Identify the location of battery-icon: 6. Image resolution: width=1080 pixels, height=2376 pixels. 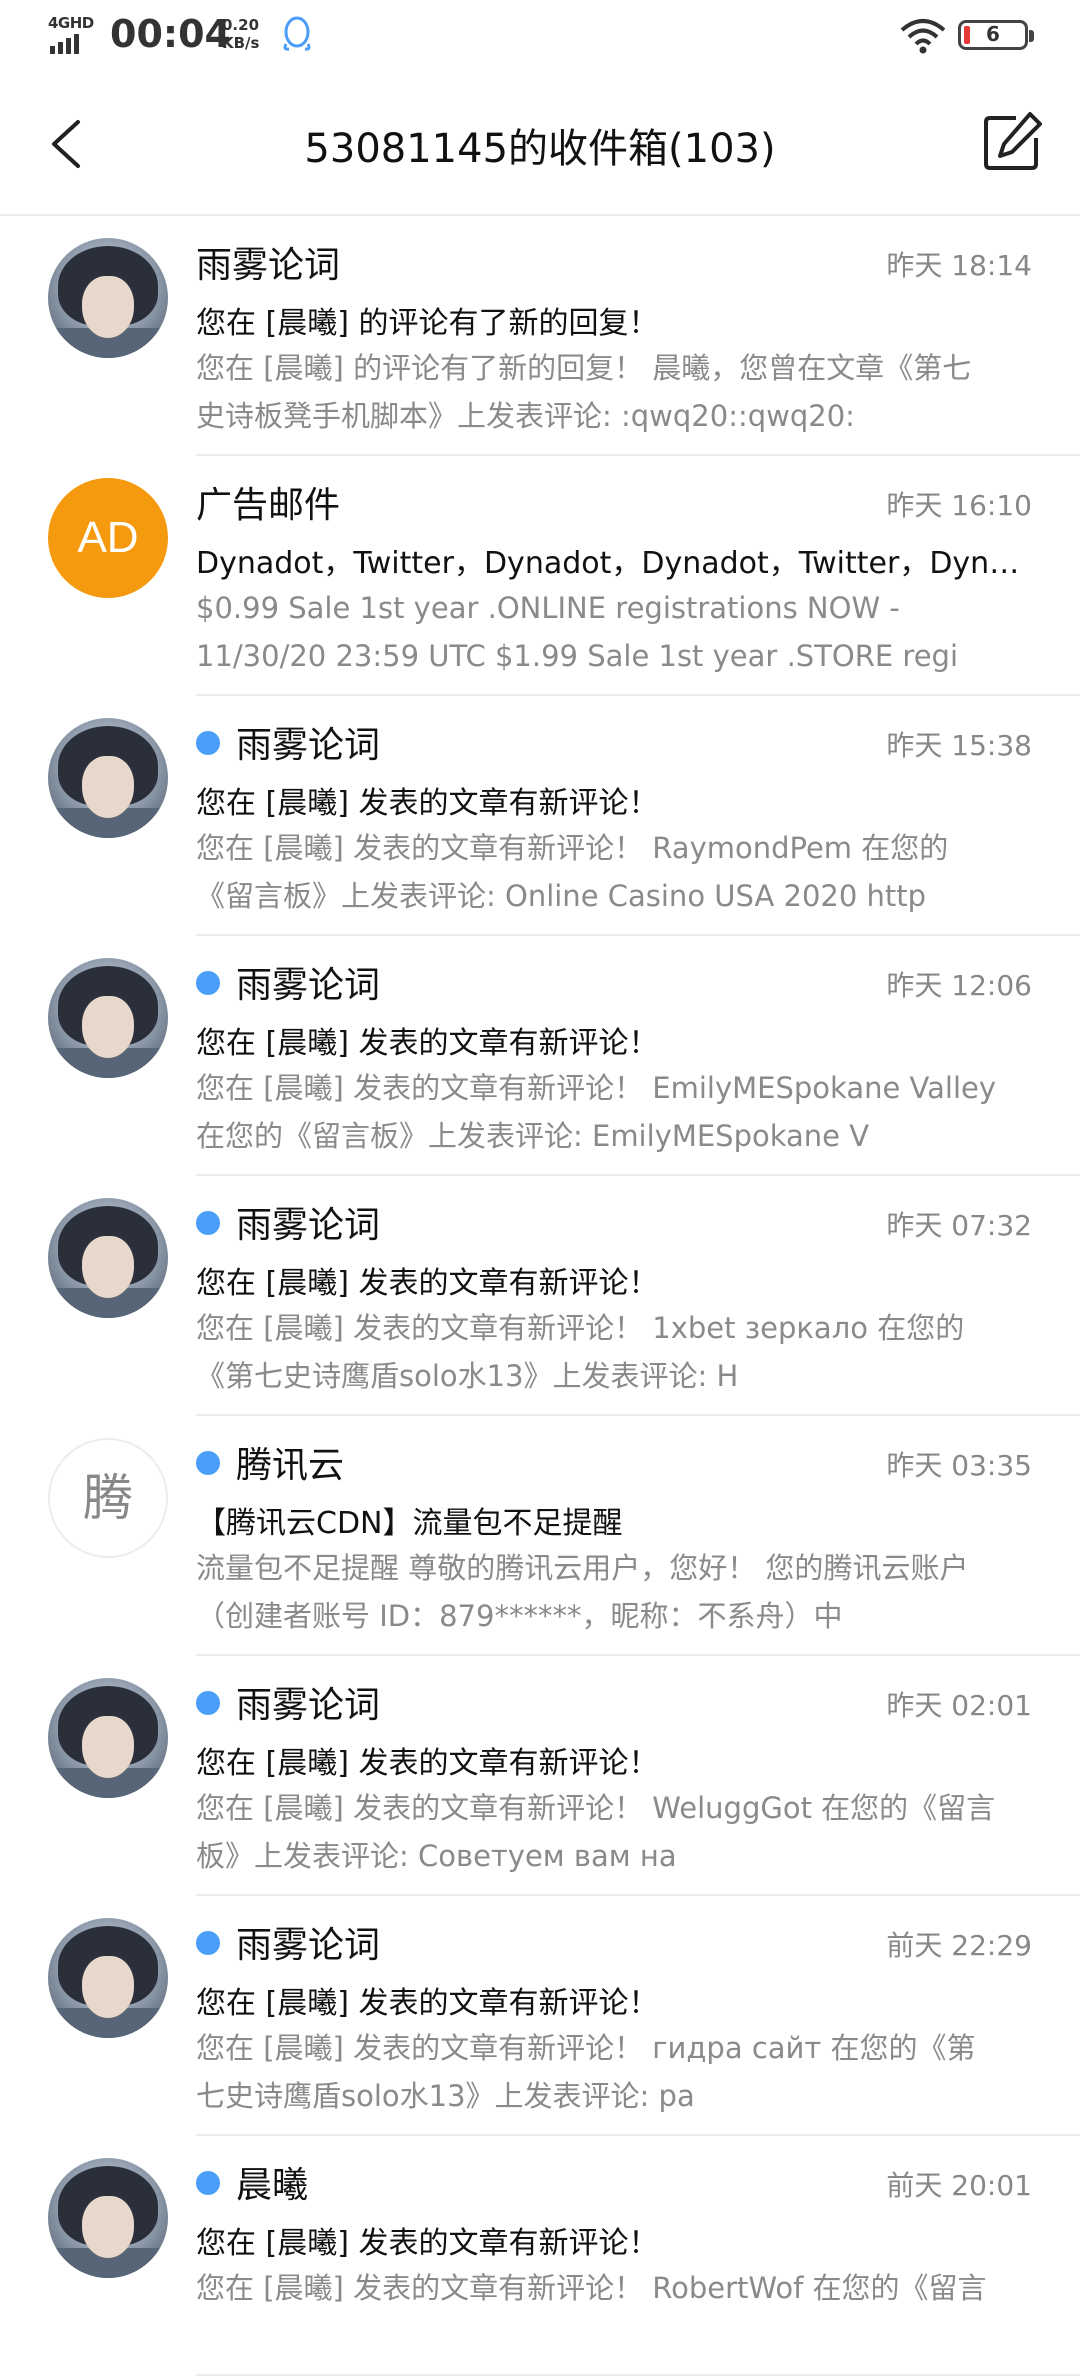
(996, 35).